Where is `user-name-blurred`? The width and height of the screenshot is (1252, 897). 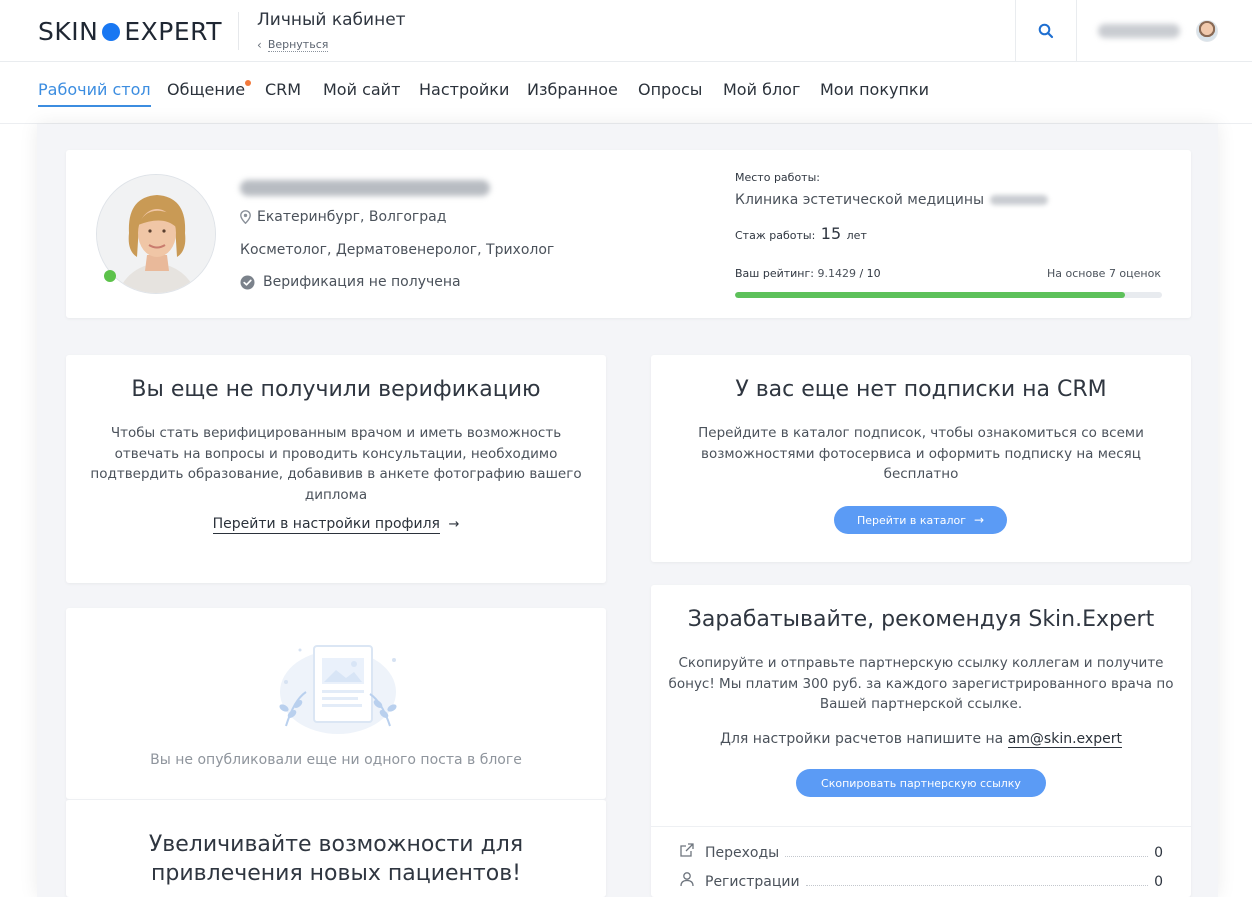
user-name-blurred is located at coordinates (1139, 31).